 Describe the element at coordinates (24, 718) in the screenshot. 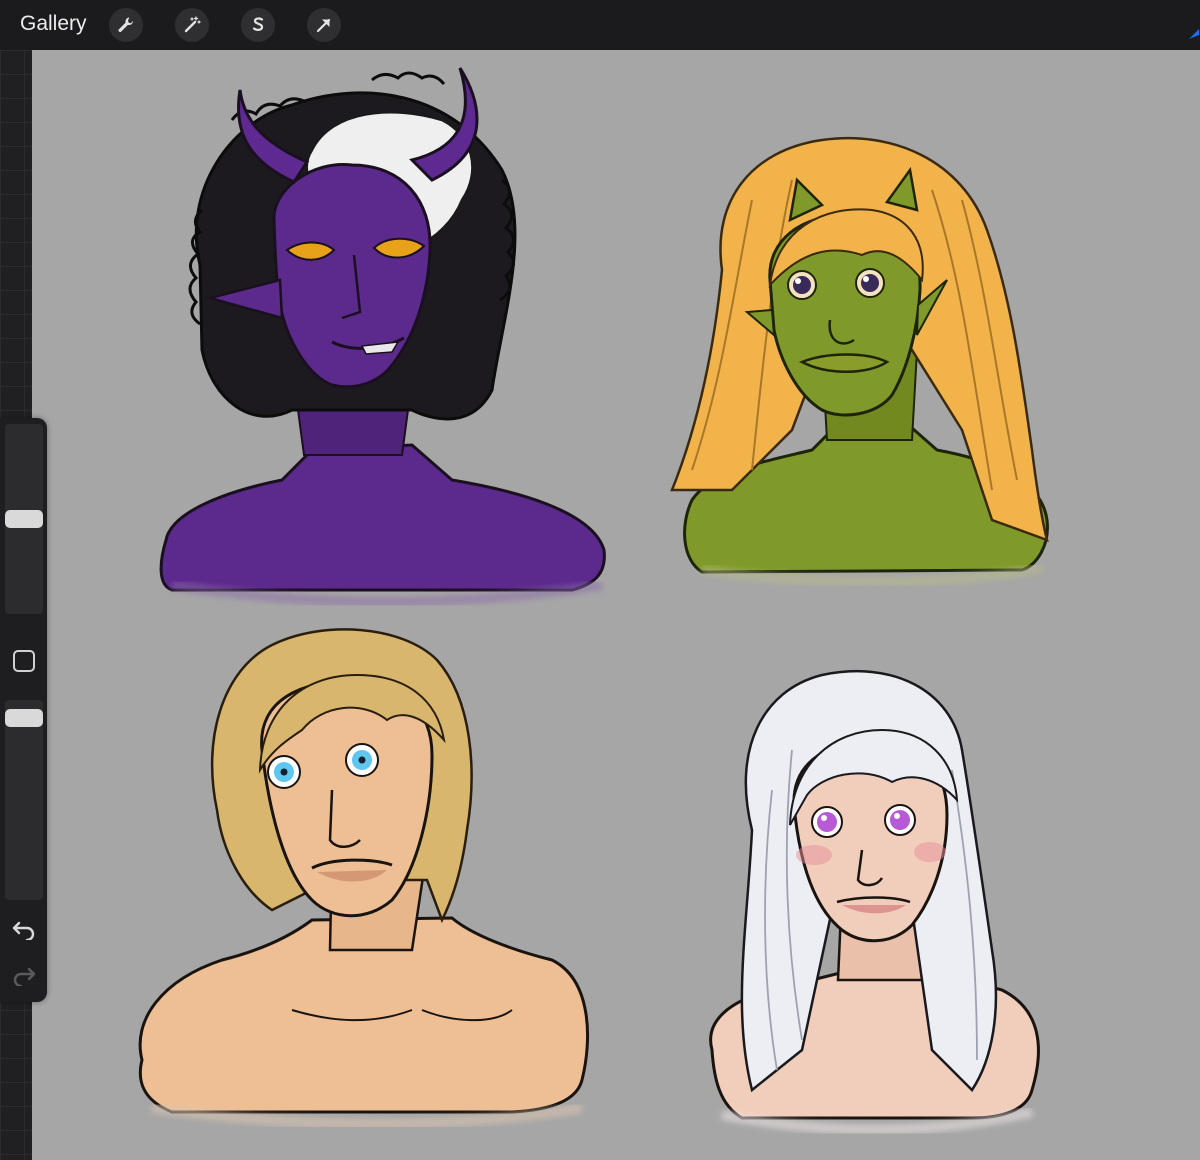

I see `opacity-thumb` at that location.